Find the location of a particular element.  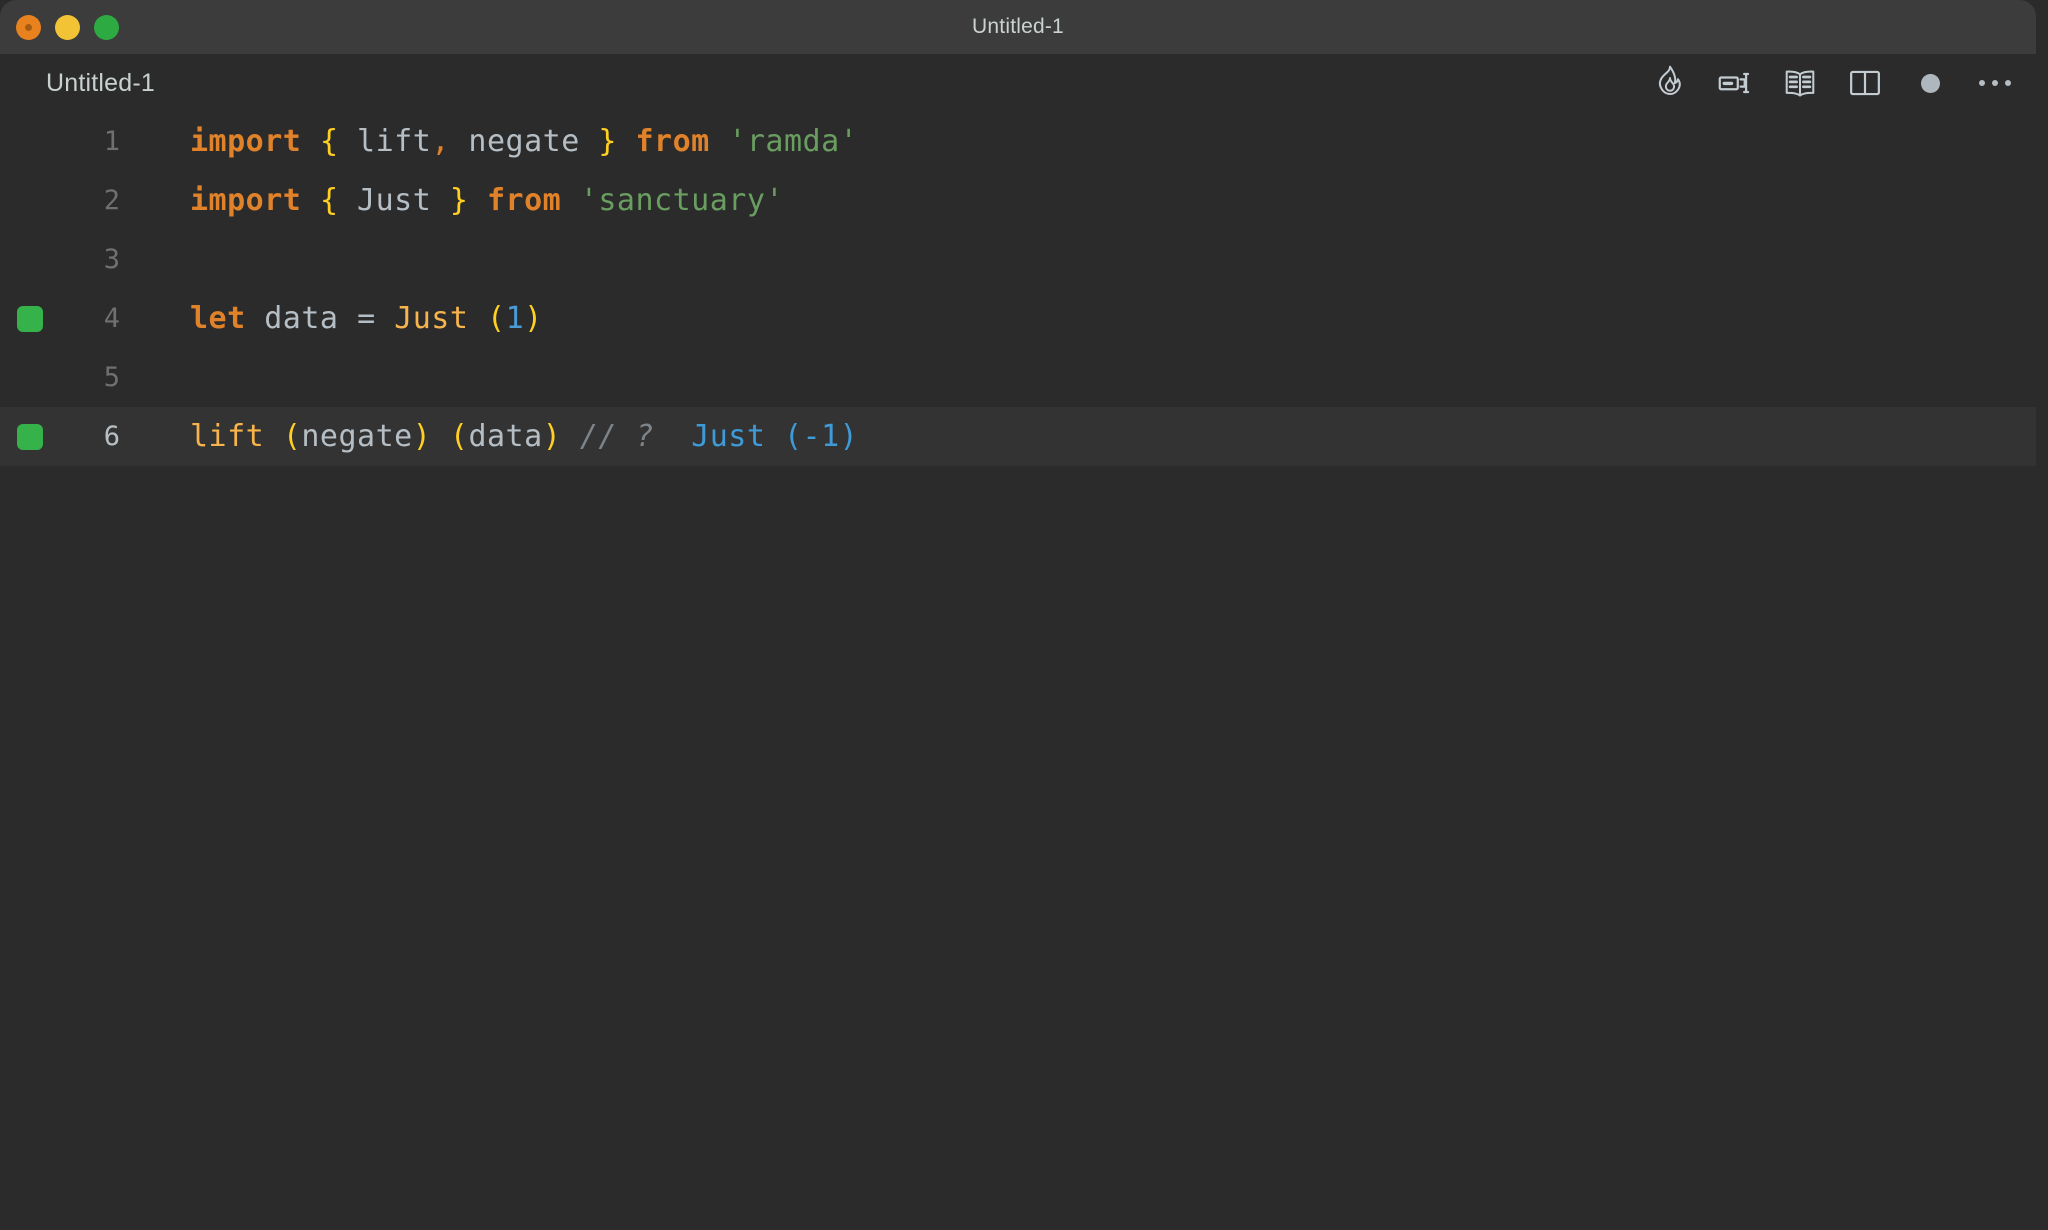

unsaved-dot-icon is located at coordinates (1930, 83).